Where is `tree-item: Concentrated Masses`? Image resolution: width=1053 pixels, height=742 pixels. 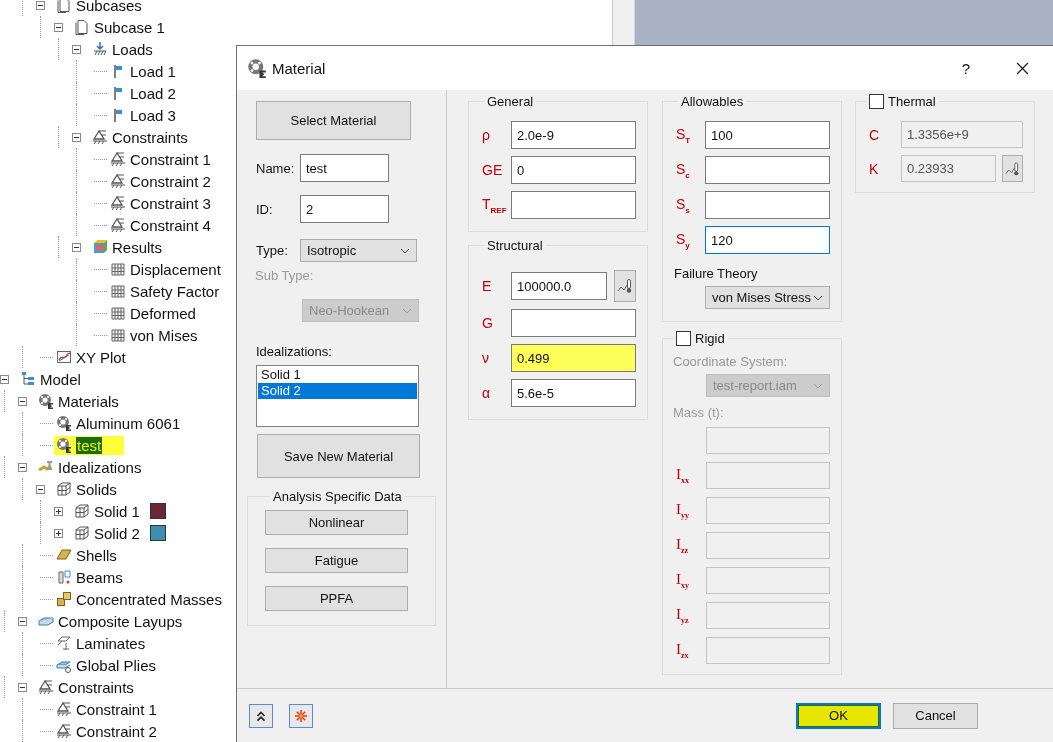
tree-item: Concentrated Masses is located at coordinates (140, 599).